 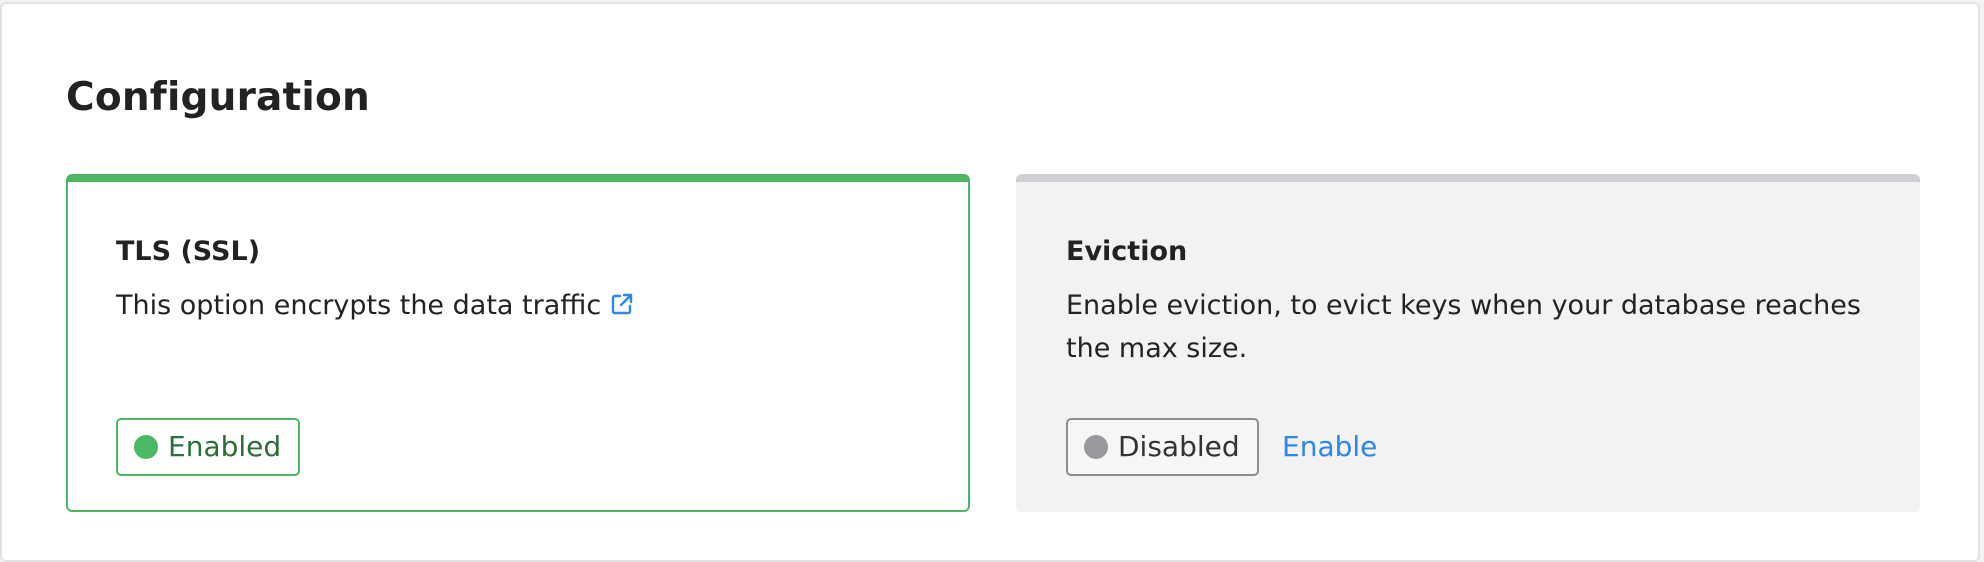 What do you see at coordinates (218, 97) in the screenshot?
I see `section-title: Configuration` at bounding box center [218, 97].